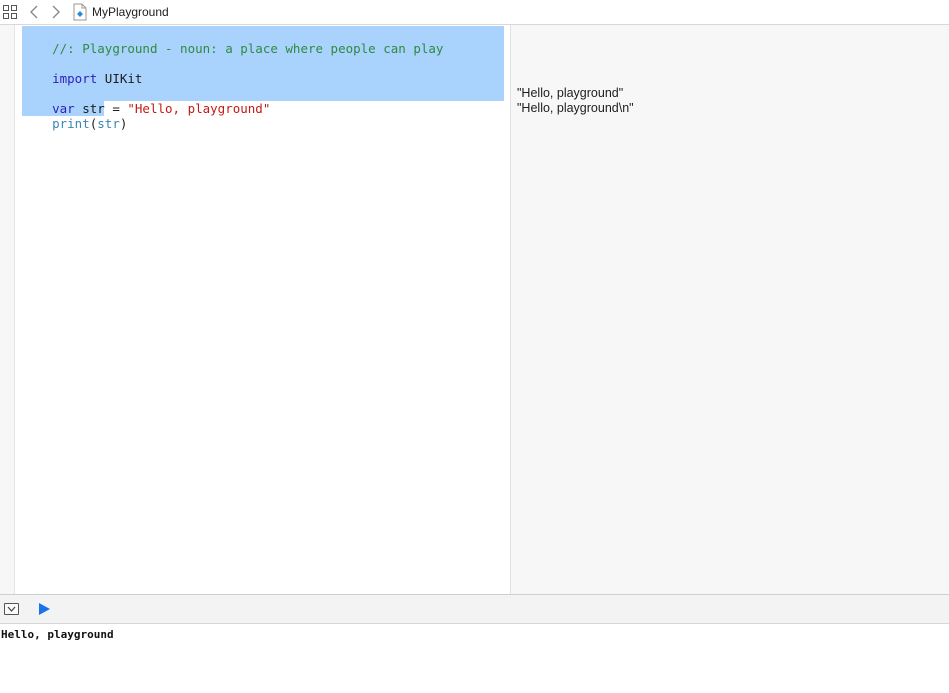 The width and height of the screenshot is (949, 693). Describe the element at coordinates (123, 123) in the screenshot. I see `code-token-plain: )` at that location.